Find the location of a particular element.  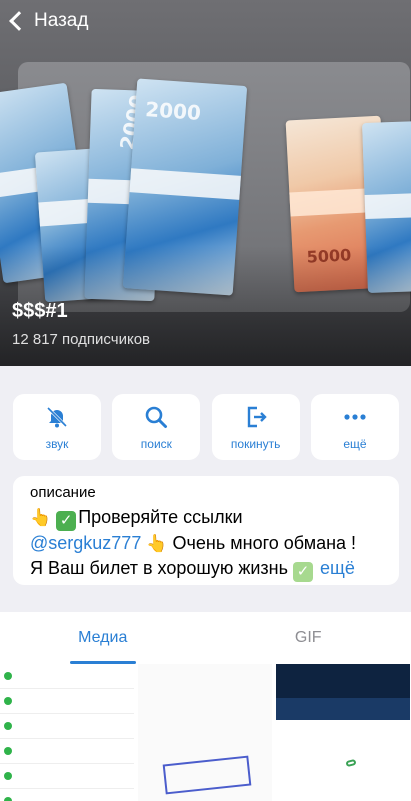

description-text-3: Я Ваш билет в хорошую жизнь is located at coordinates (159, 568).